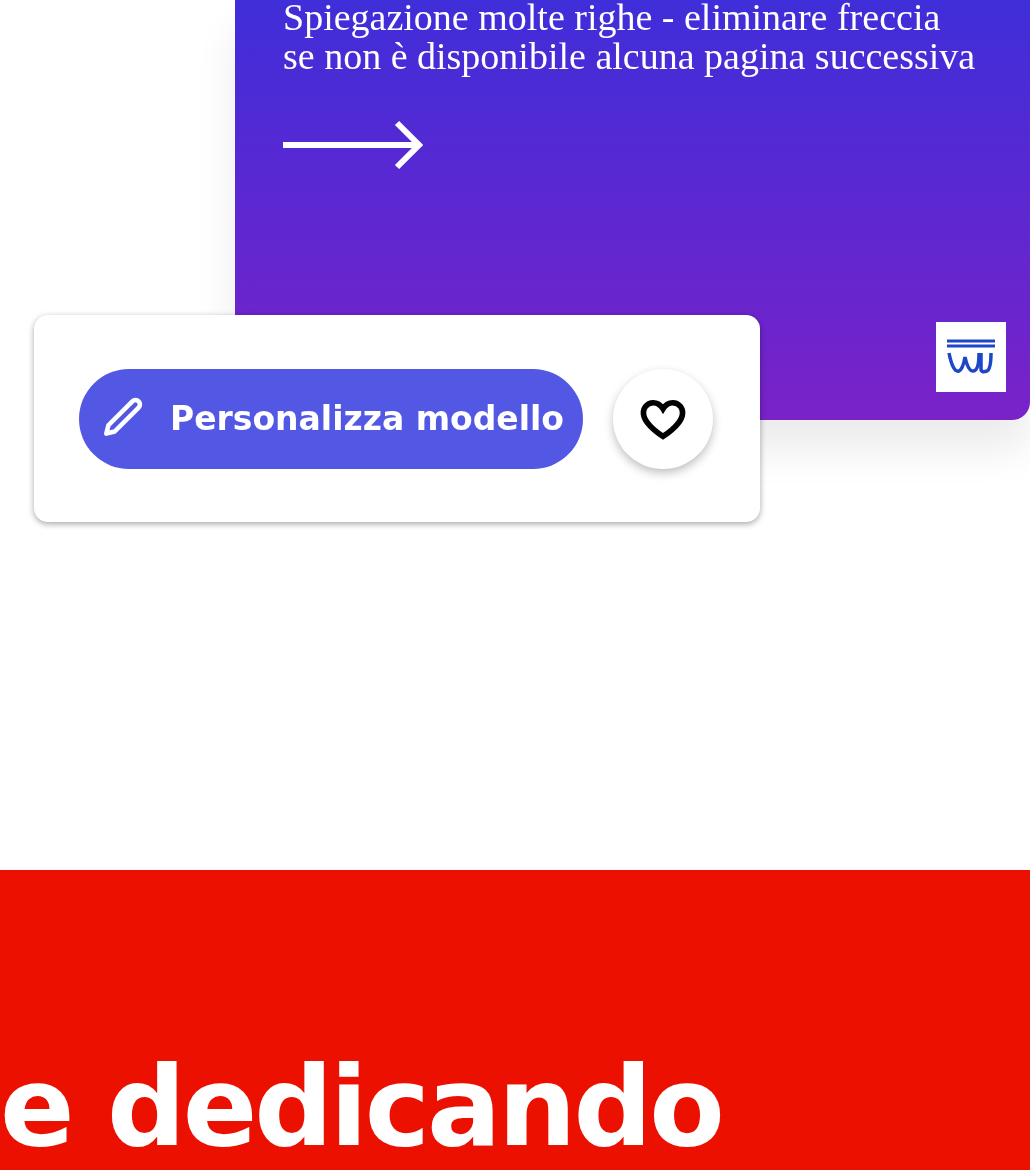 The height and width of the screenshot is (1170, 1030). What do you see at coordinates (361, 1107) in the screenshot?
I see `banner-heading: e dedicando` at bounding box center [361, 1107].